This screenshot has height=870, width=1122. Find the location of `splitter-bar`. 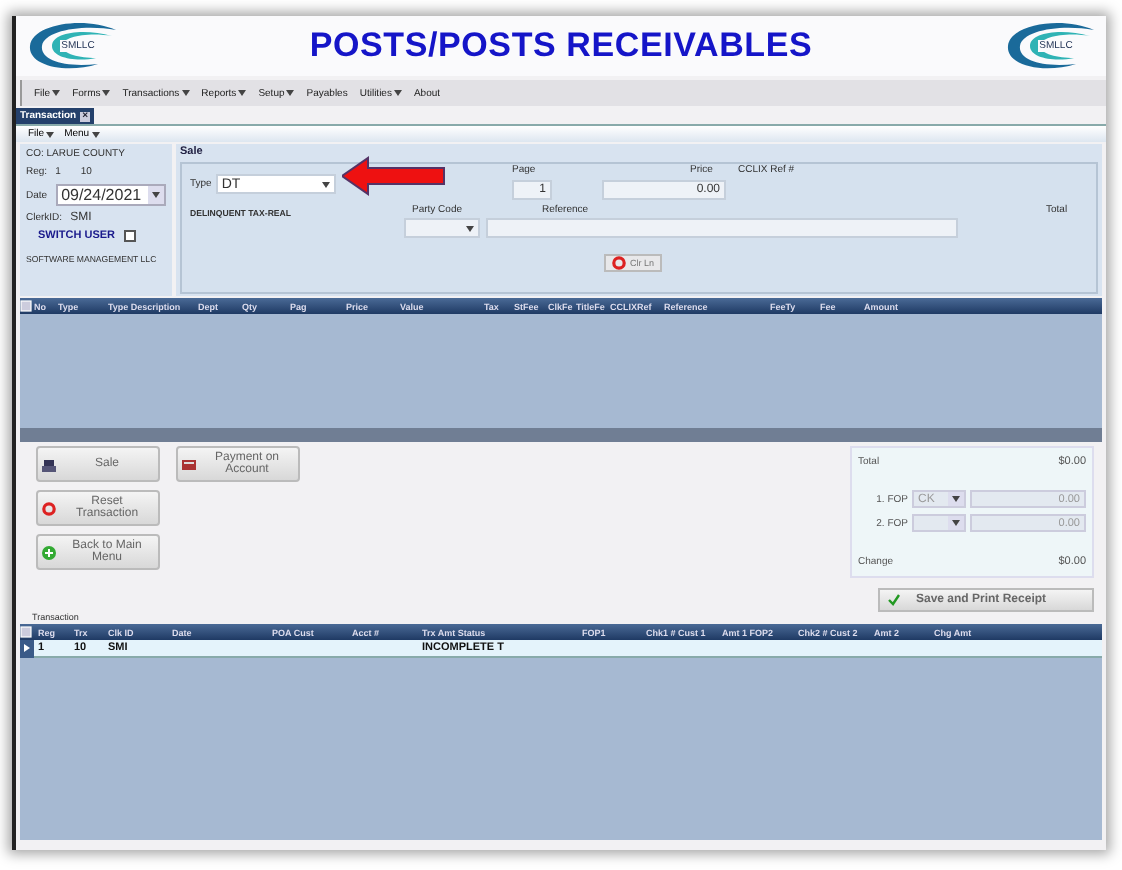

splitter-bar is located at coordinates (561, 435).